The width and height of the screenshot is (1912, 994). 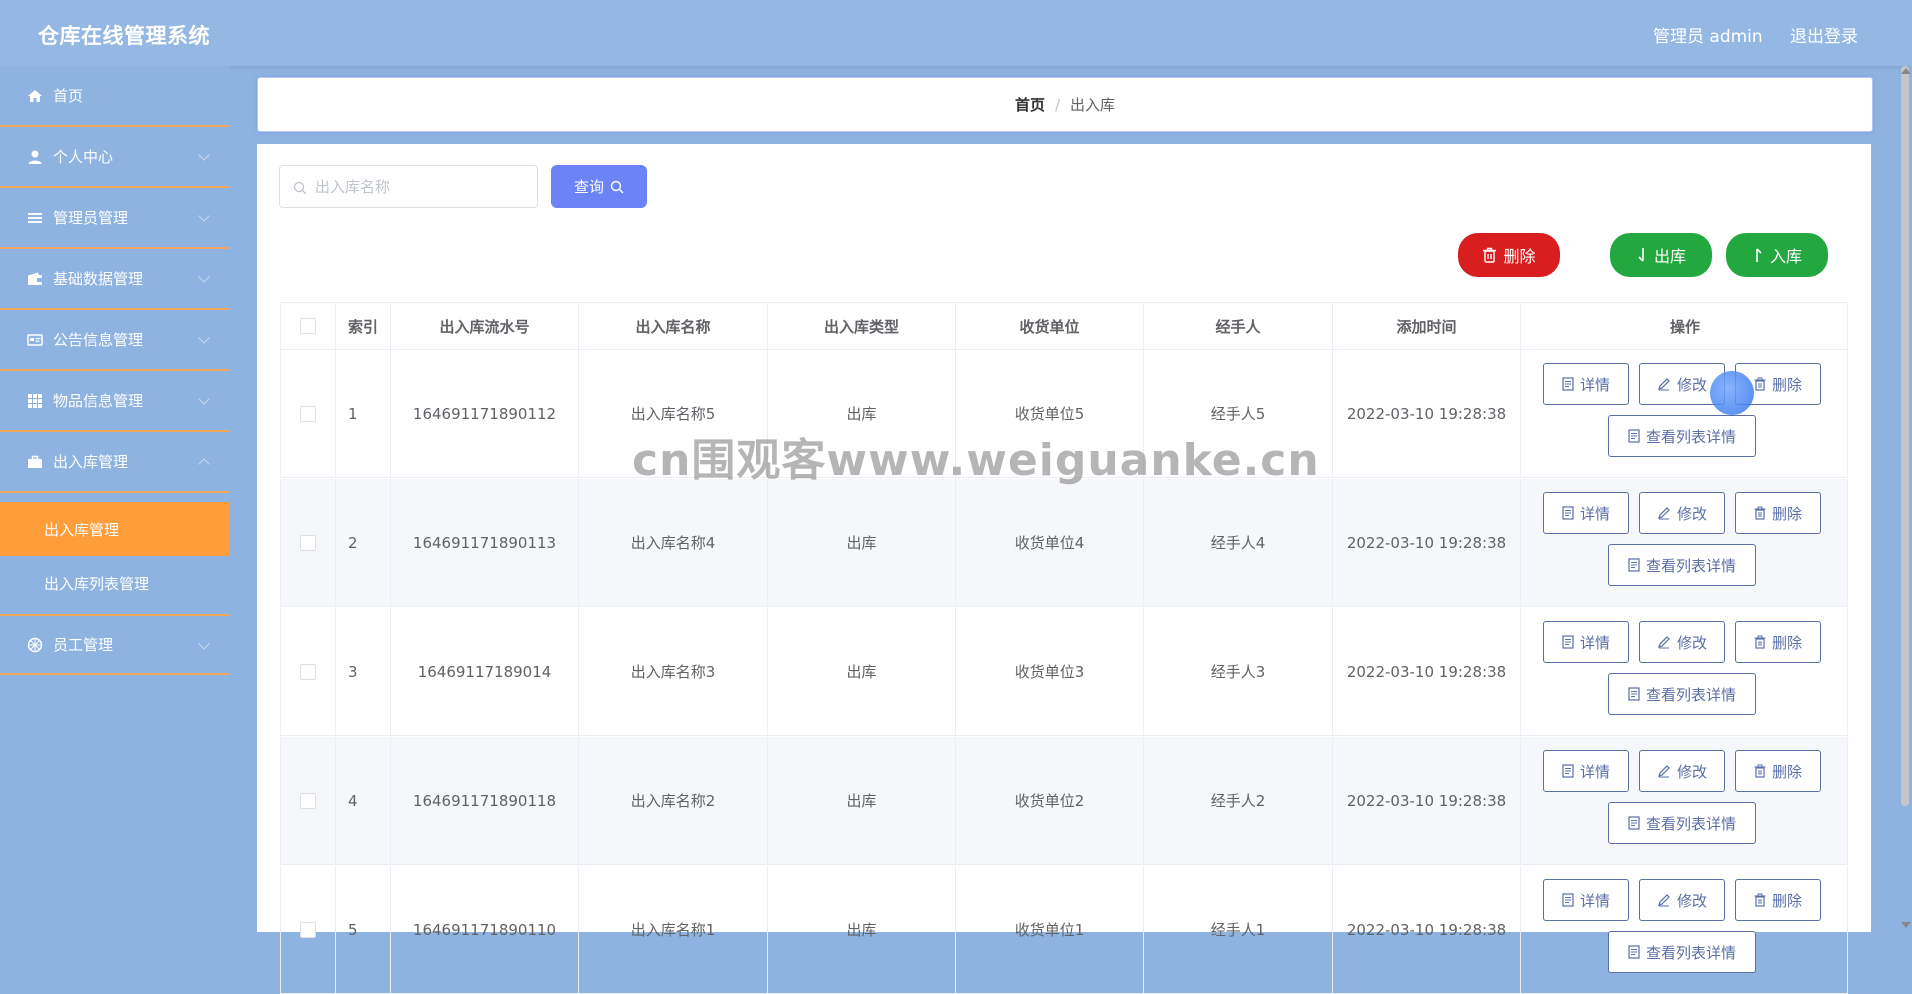 I want to click on cell-serial: 16469117189014, so click(x=485, y=671).